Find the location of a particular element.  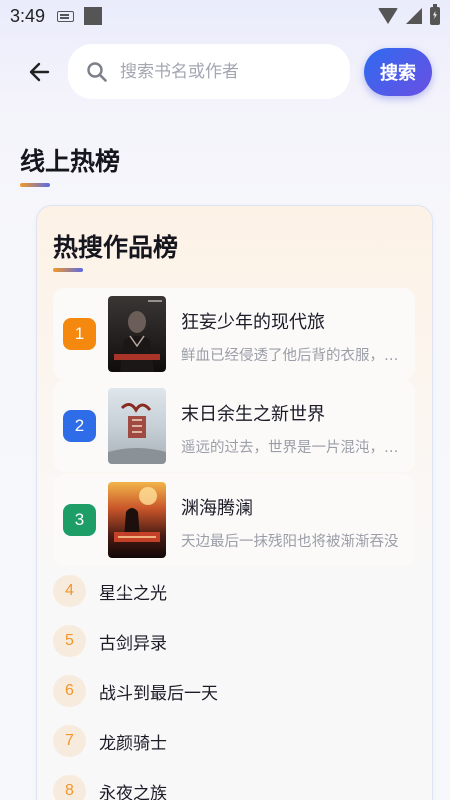

battery-icon is located at coordinates (435, 14).